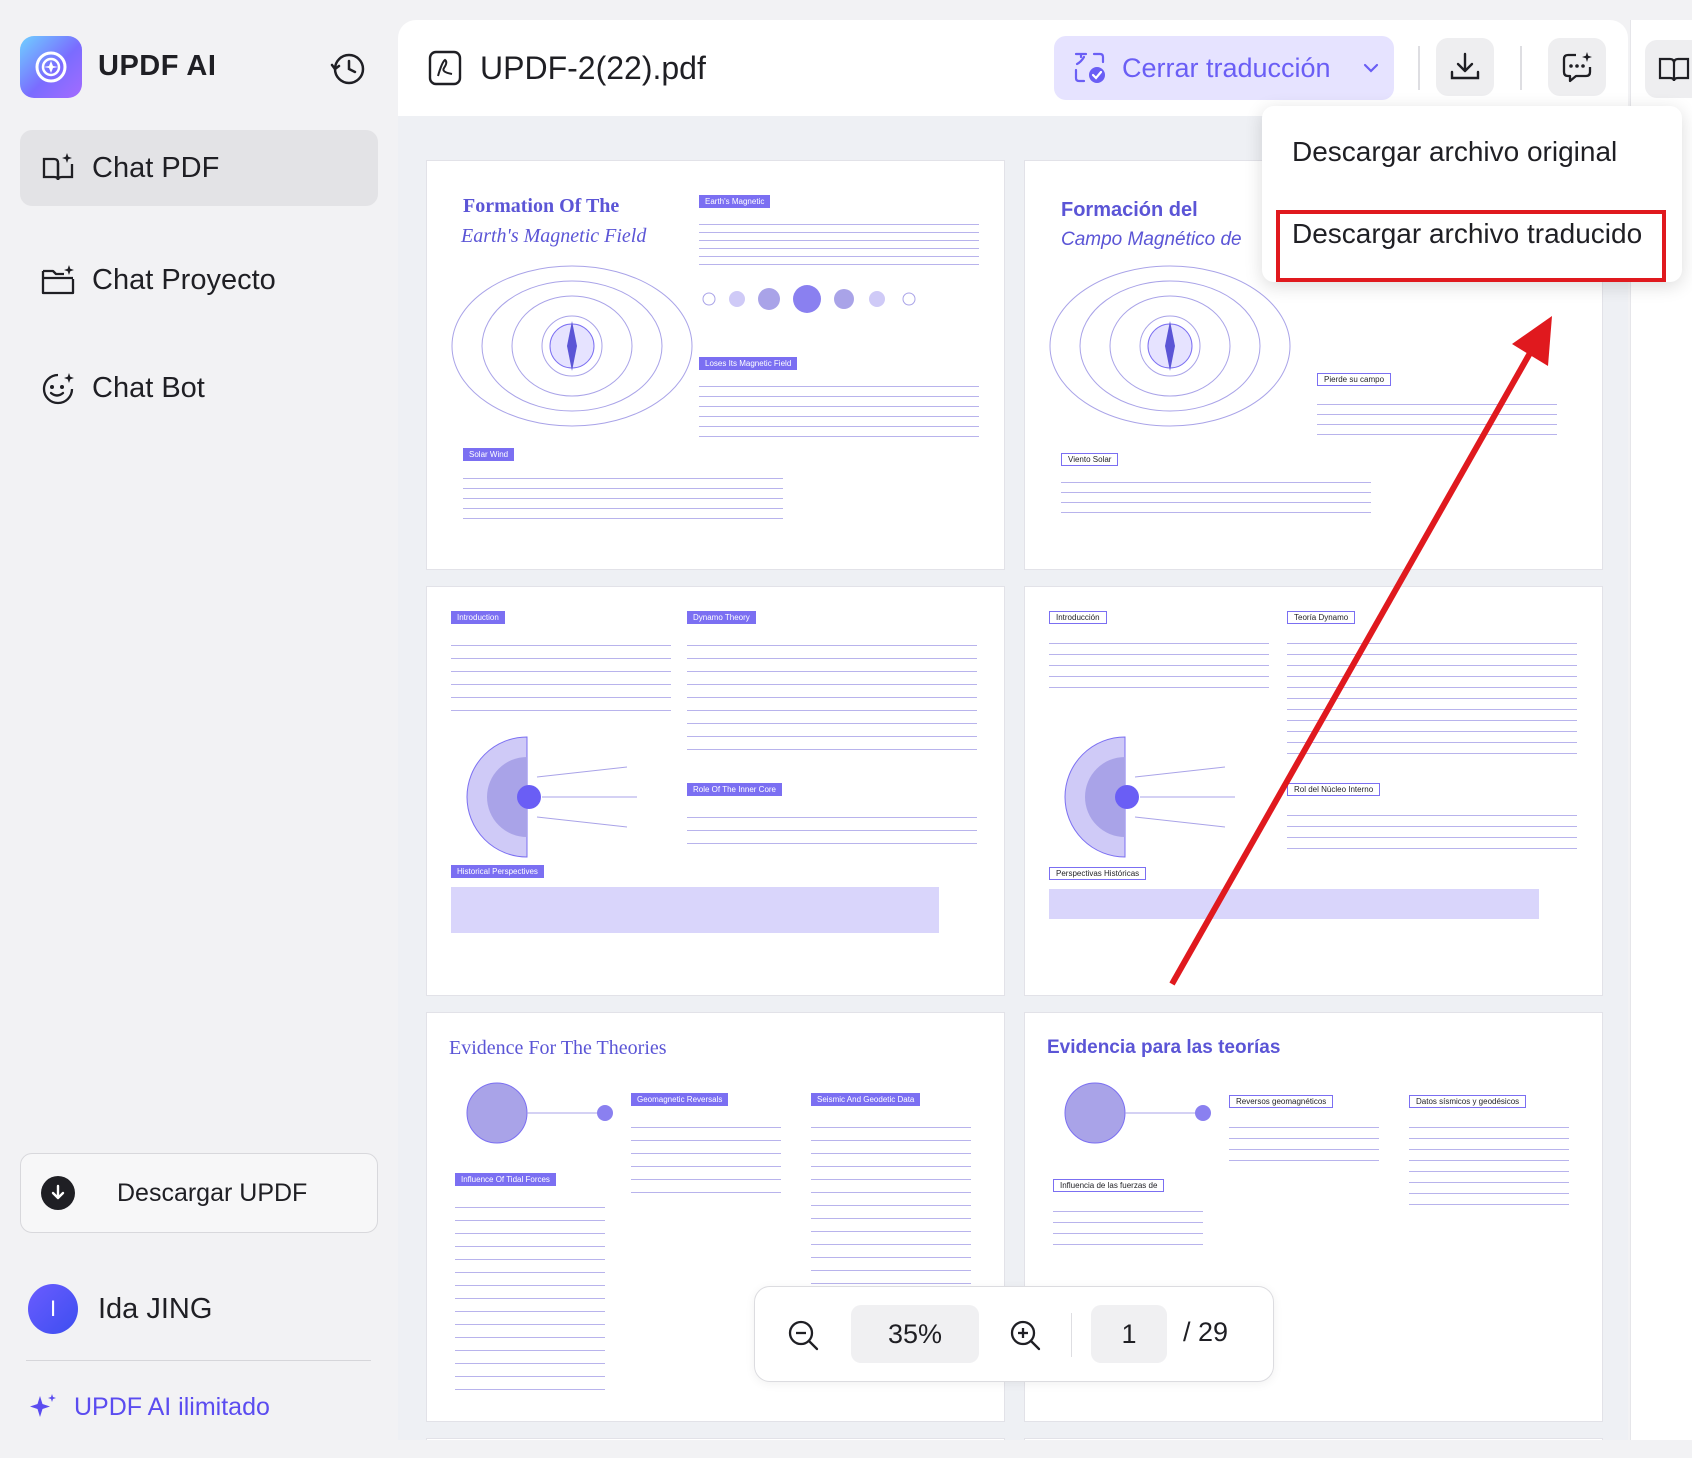  What do you see at coordinates (1089, 67) in the screenshot?
I see `translate-icon` at bounding box center [1089, 67].